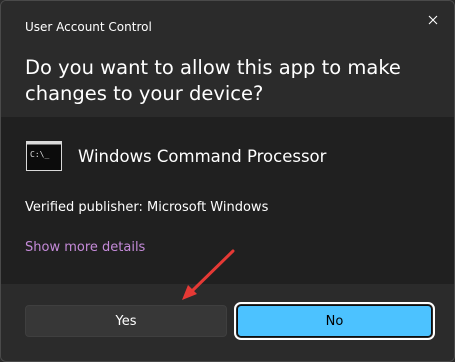  Describe the element at coordinates (202, 156) in the screenshot. I see `app-name: Windows Command Processor` at that location.